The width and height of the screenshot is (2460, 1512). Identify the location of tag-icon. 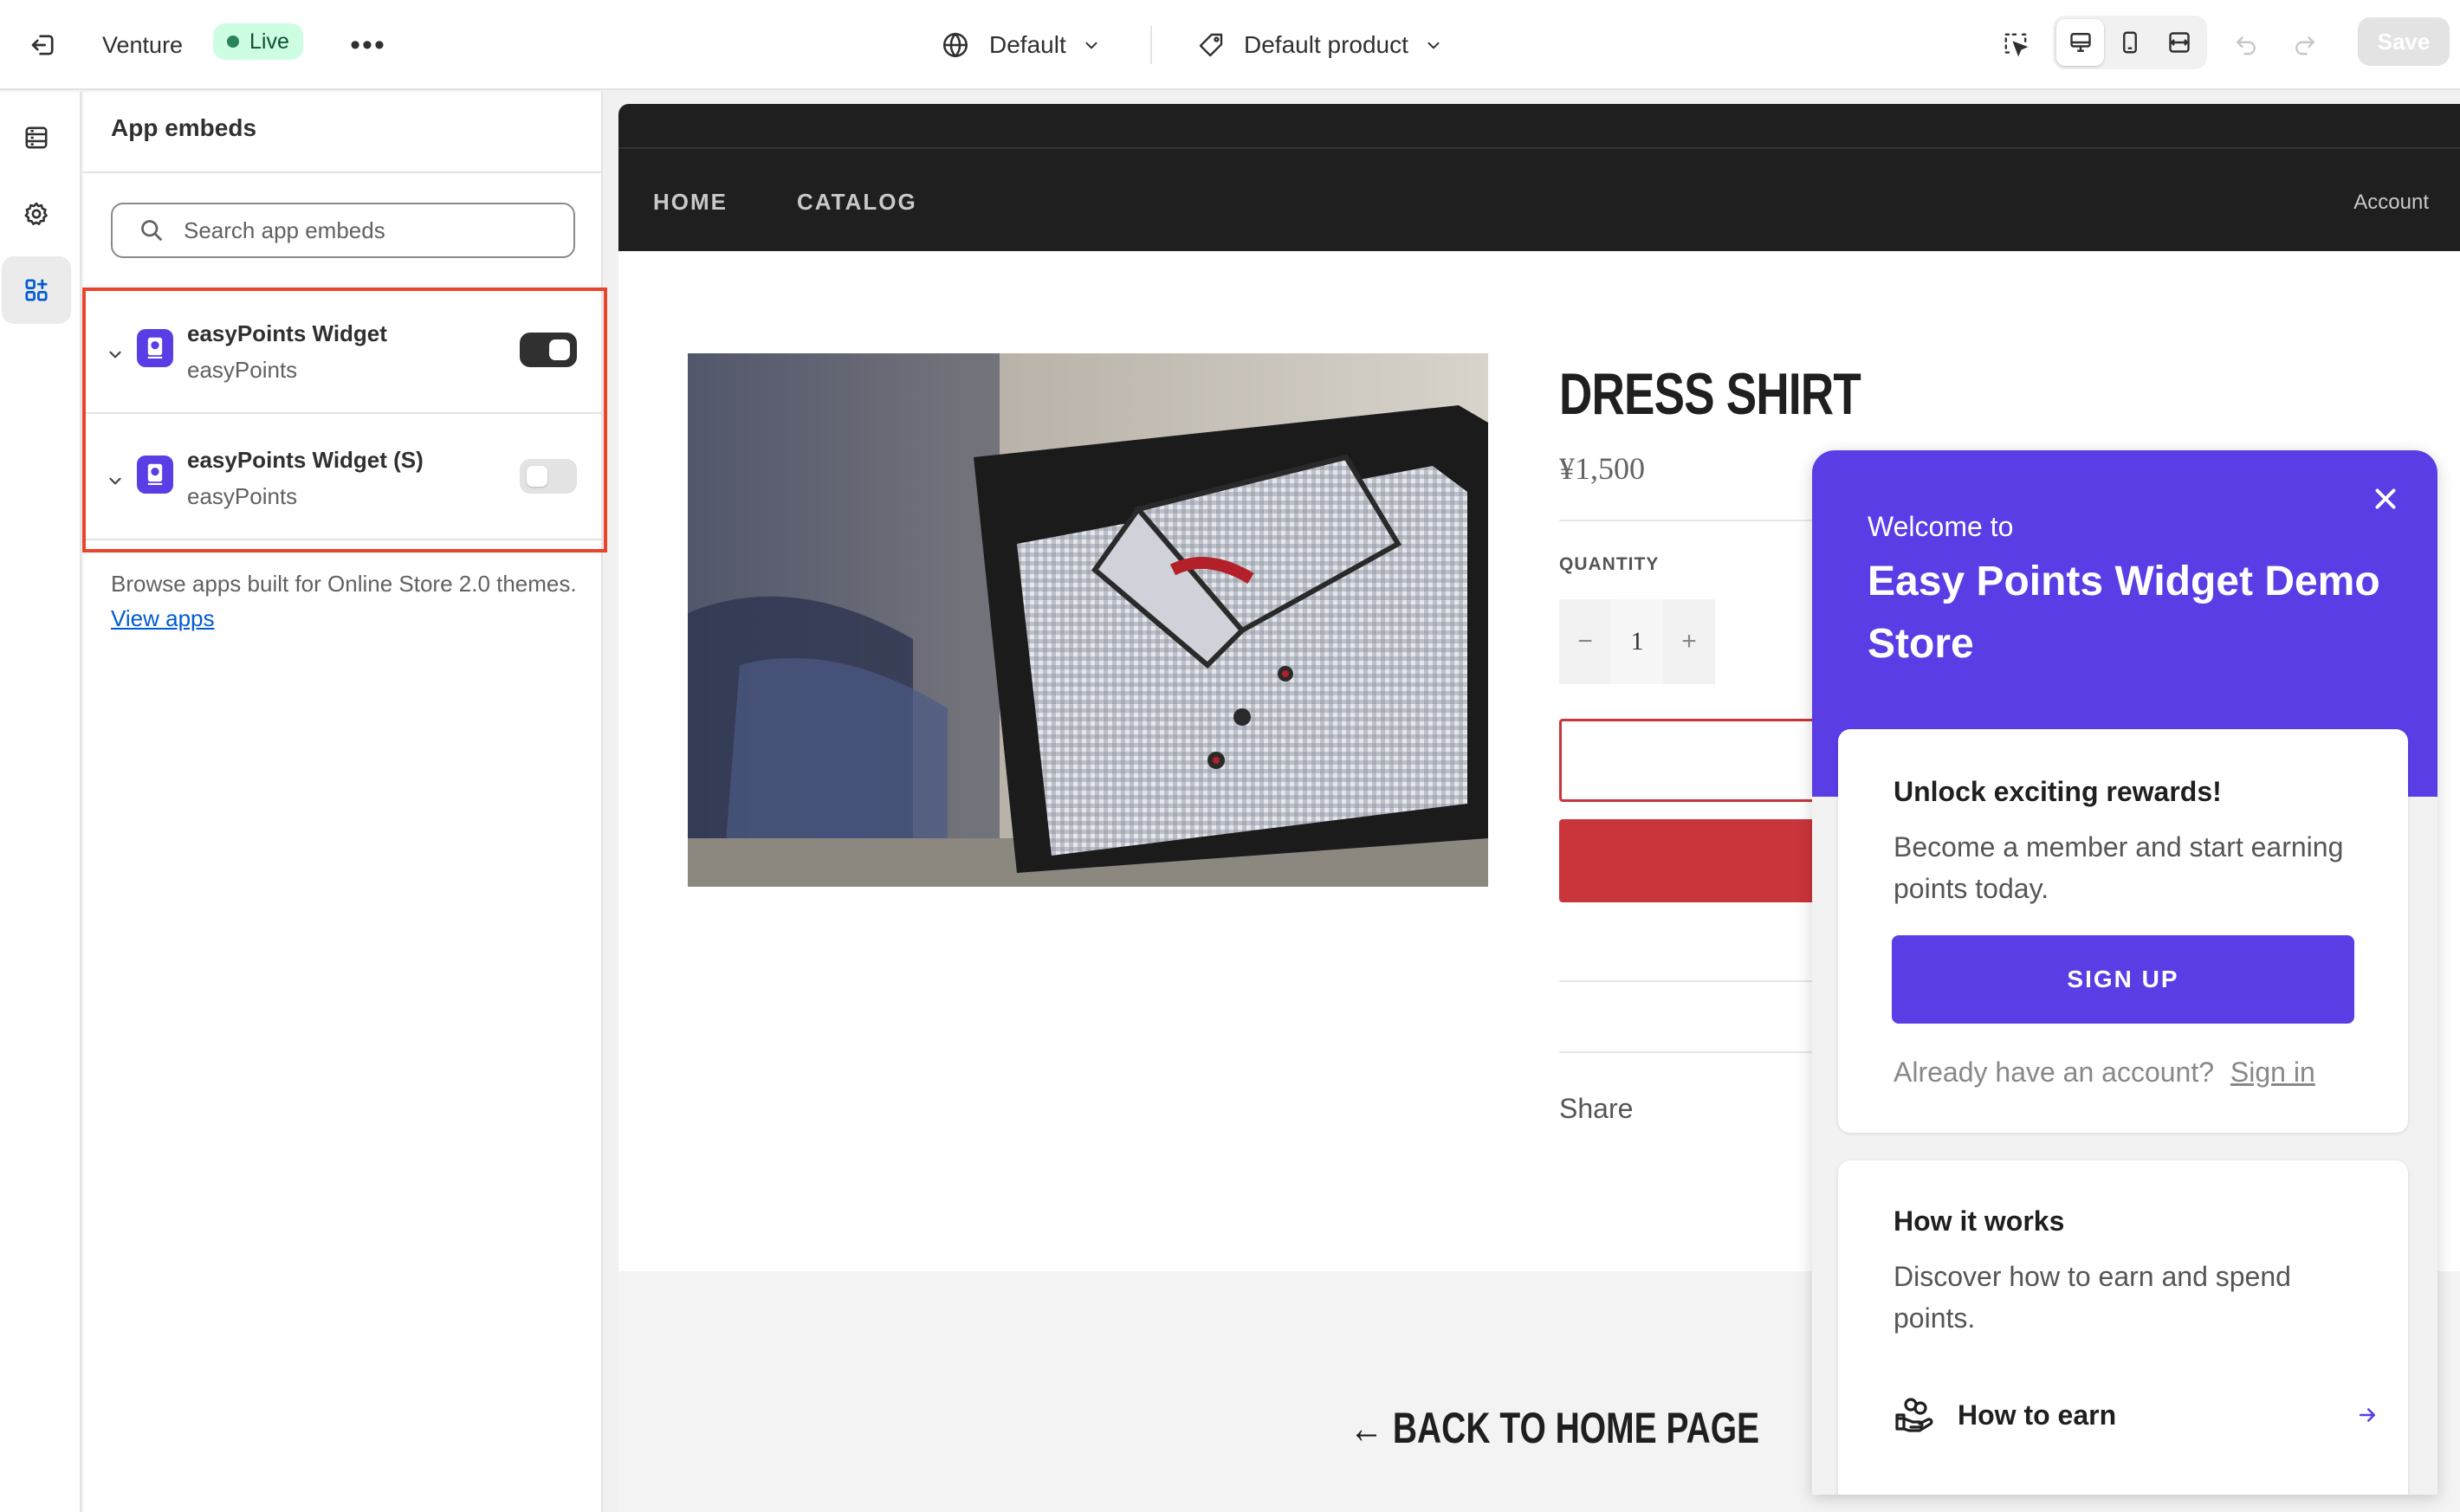
(1211, 45).